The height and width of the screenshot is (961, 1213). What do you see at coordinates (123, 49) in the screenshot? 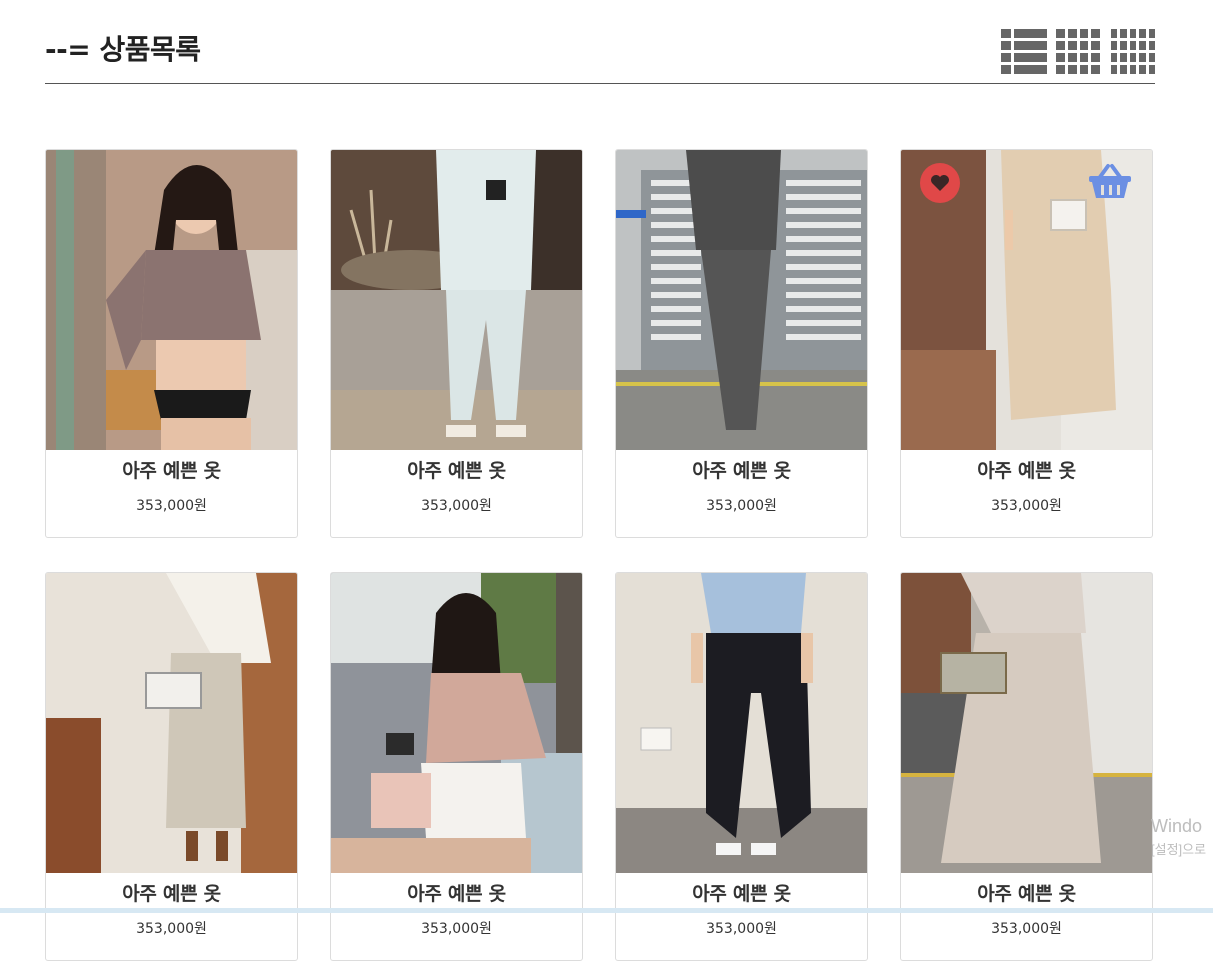
I see `page-title: --= 상품목록` at bounding box center [123, 49].